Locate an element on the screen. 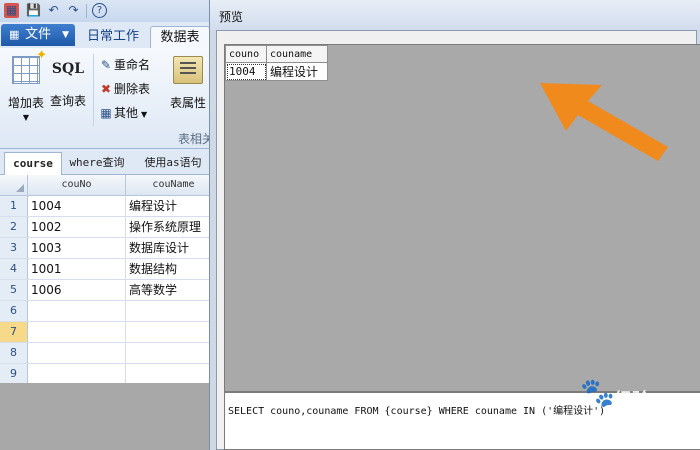  cell-couname: 数据结构 is located at coordinates (171, 269).